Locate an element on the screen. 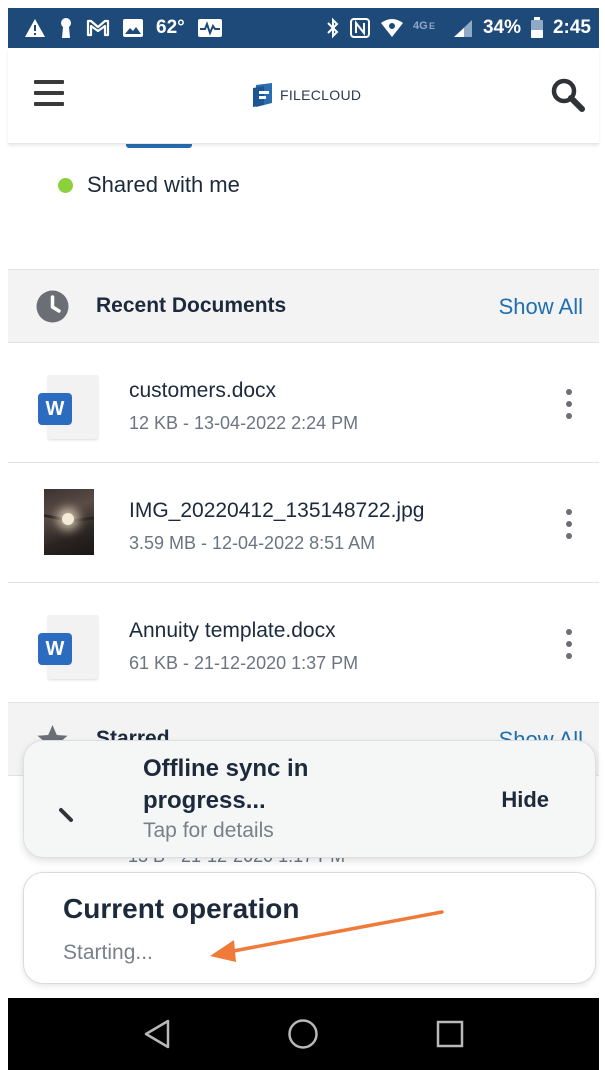 This screenshot has height=1070, width=605. wifi-icon is located at coordinates (392, 28).